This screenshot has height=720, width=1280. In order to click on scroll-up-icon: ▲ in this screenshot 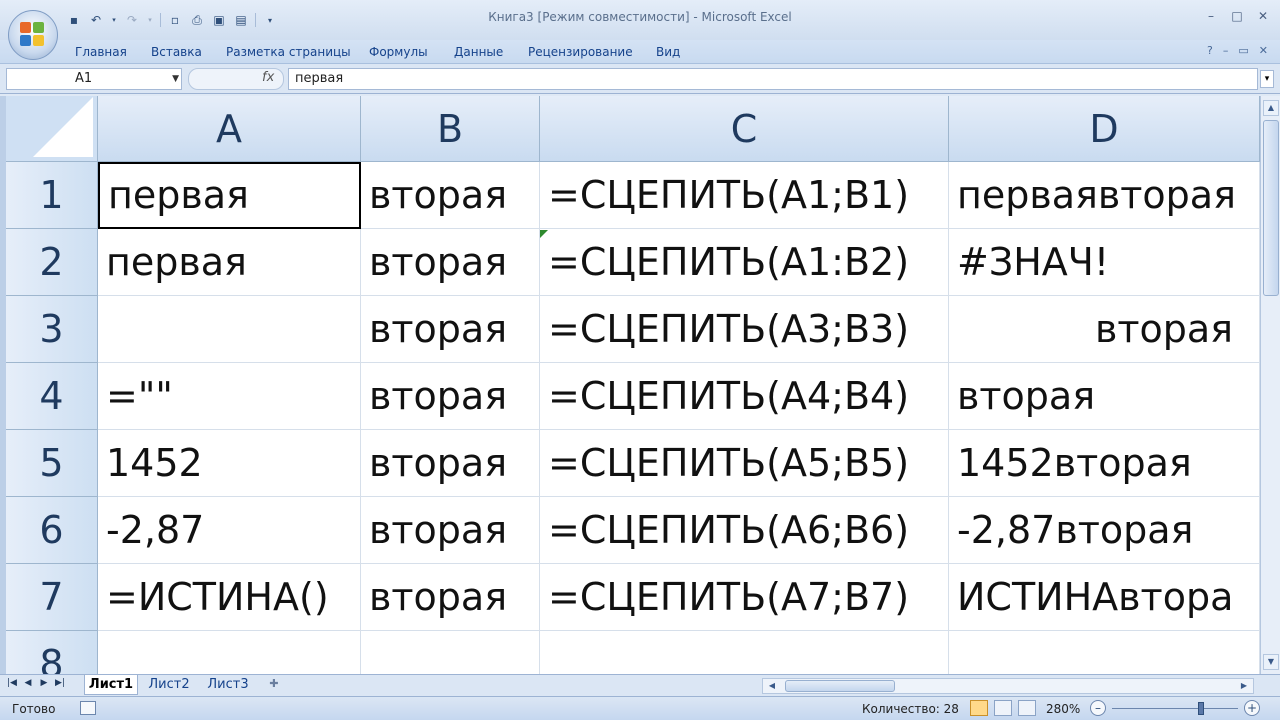, I will do `click(1271, 108)`.